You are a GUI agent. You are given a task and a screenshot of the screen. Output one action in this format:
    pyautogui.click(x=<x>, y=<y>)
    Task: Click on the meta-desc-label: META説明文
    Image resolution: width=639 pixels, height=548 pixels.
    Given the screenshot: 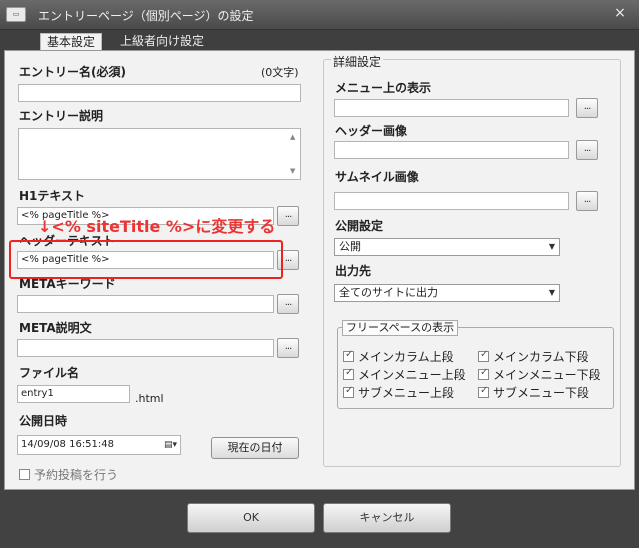 What is the action you would take?
    pyautogui.click(x=55, y=328)
    